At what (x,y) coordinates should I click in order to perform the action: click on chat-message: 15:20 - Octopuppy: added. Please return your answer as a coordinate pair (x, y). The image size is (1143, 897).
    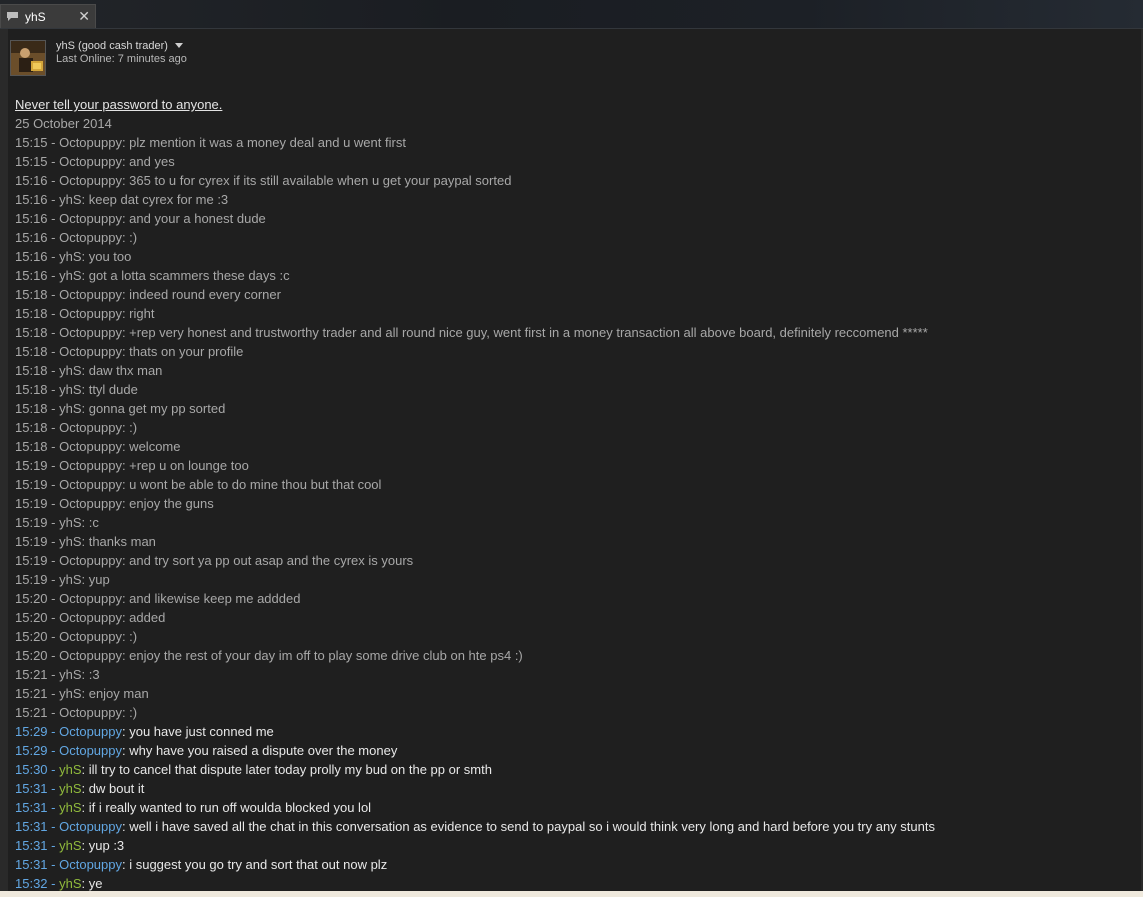
    Looking at the image, I should click on (90, 617).